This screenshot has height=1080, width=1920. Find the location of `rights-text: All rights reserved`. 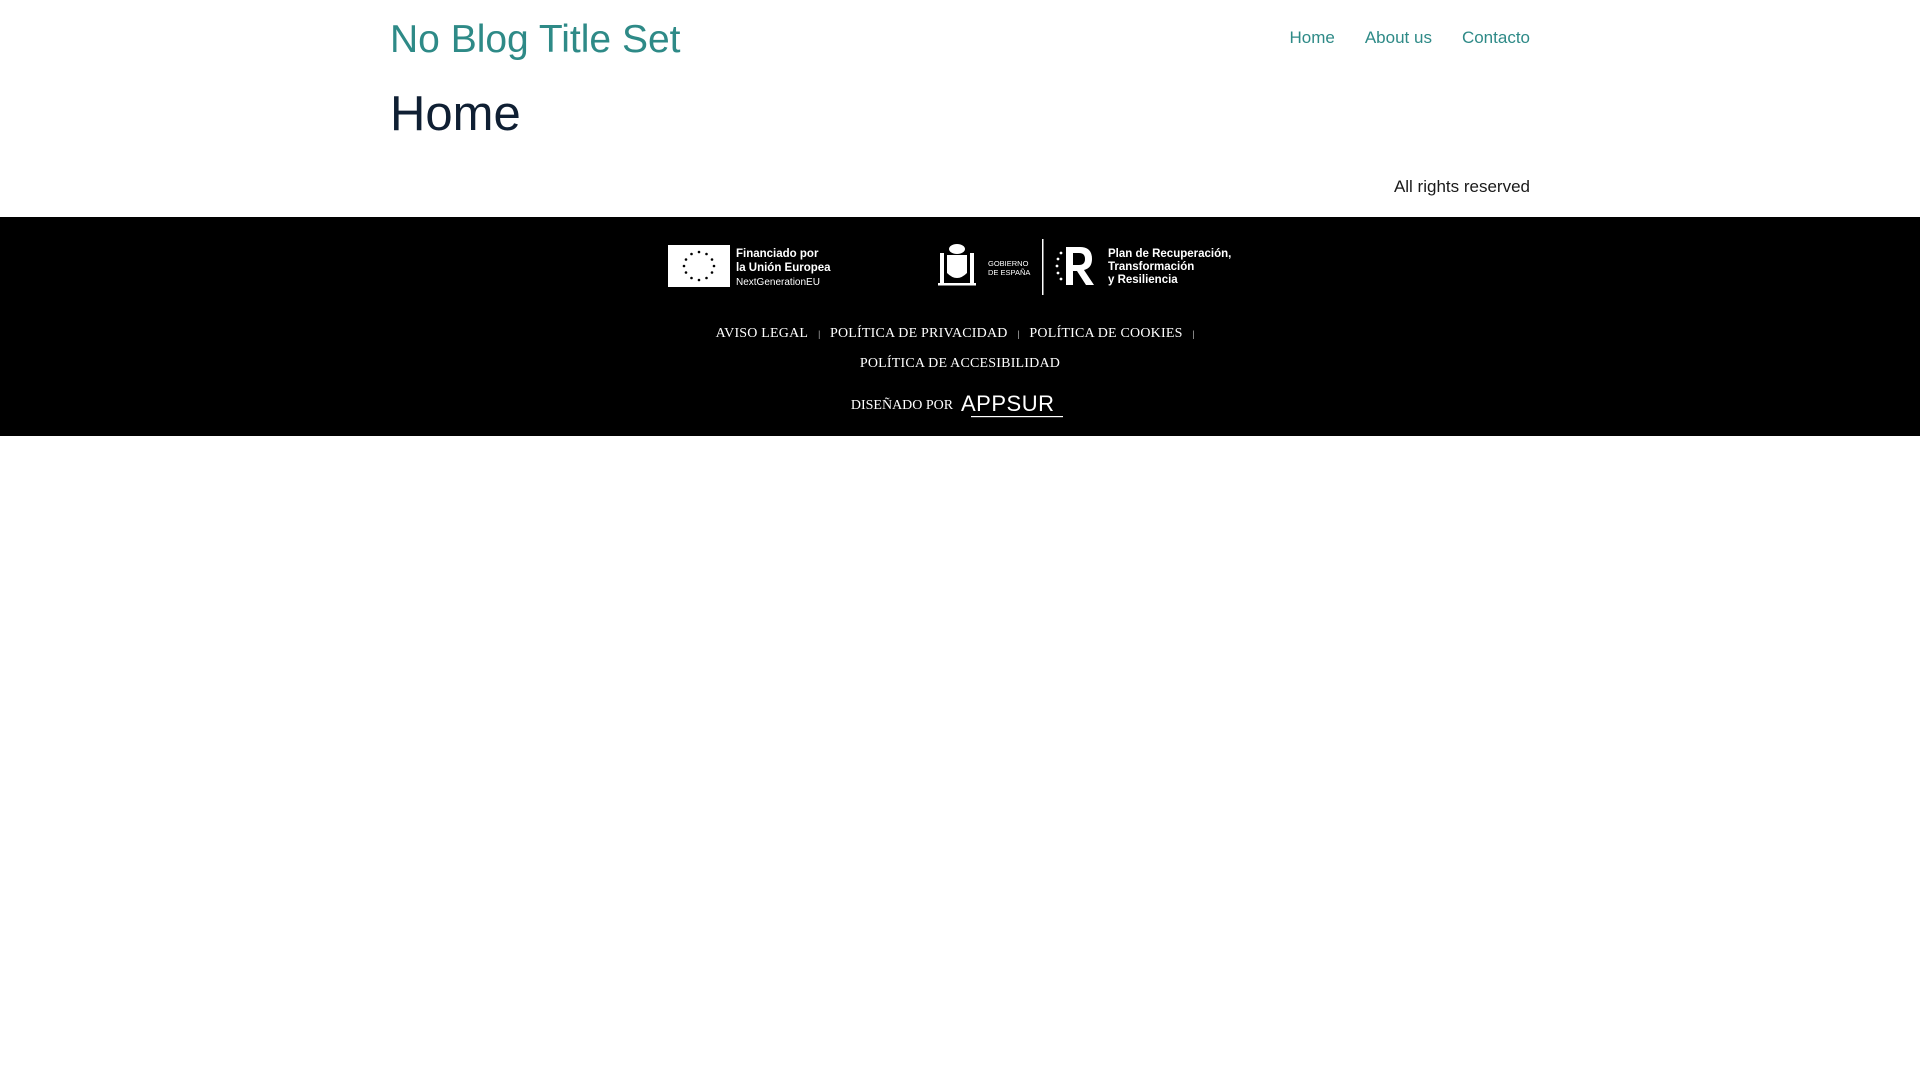

rights-text: All rights reserved is located at coordinates (1461, 186).